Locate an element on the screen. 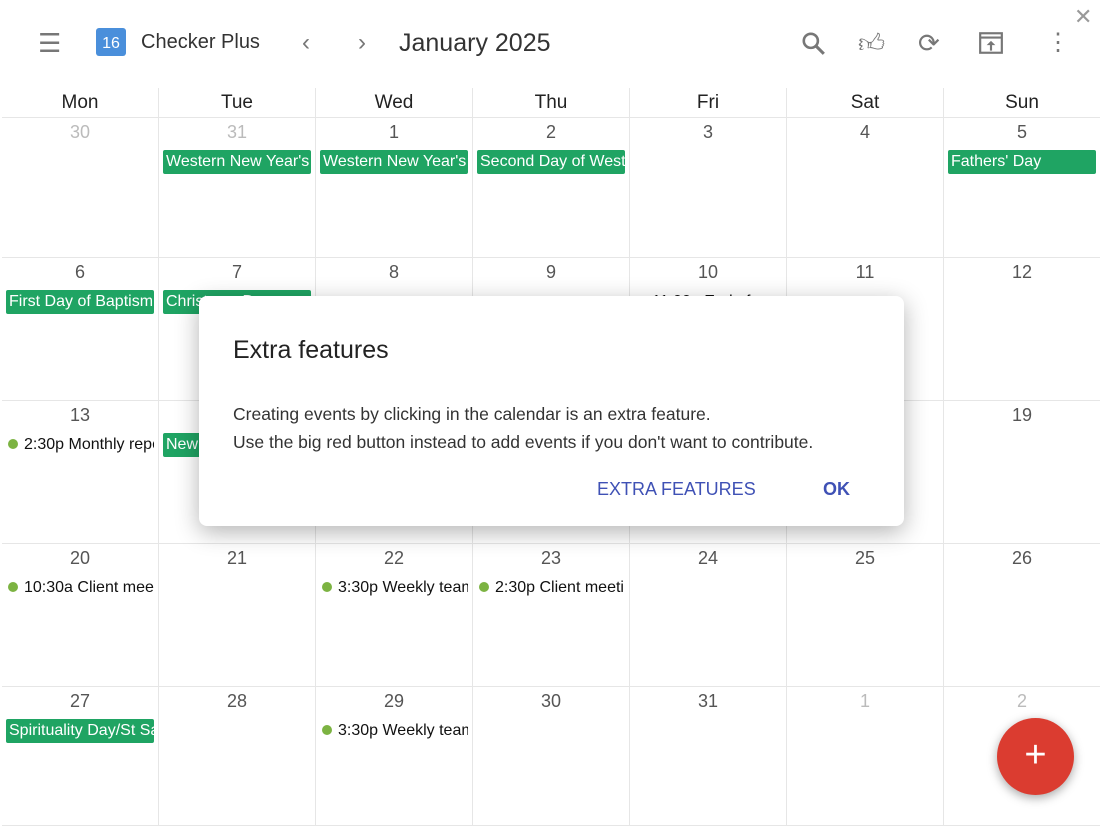  weekday-header: Mon is located at coordinates (80, 103).